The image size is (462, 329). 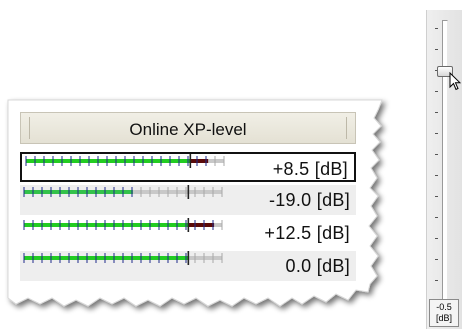 What do you see at coordinates (455, 81) in the screenshot?
I see `mouse-pointer-icon` at bounding box center [455, 81].